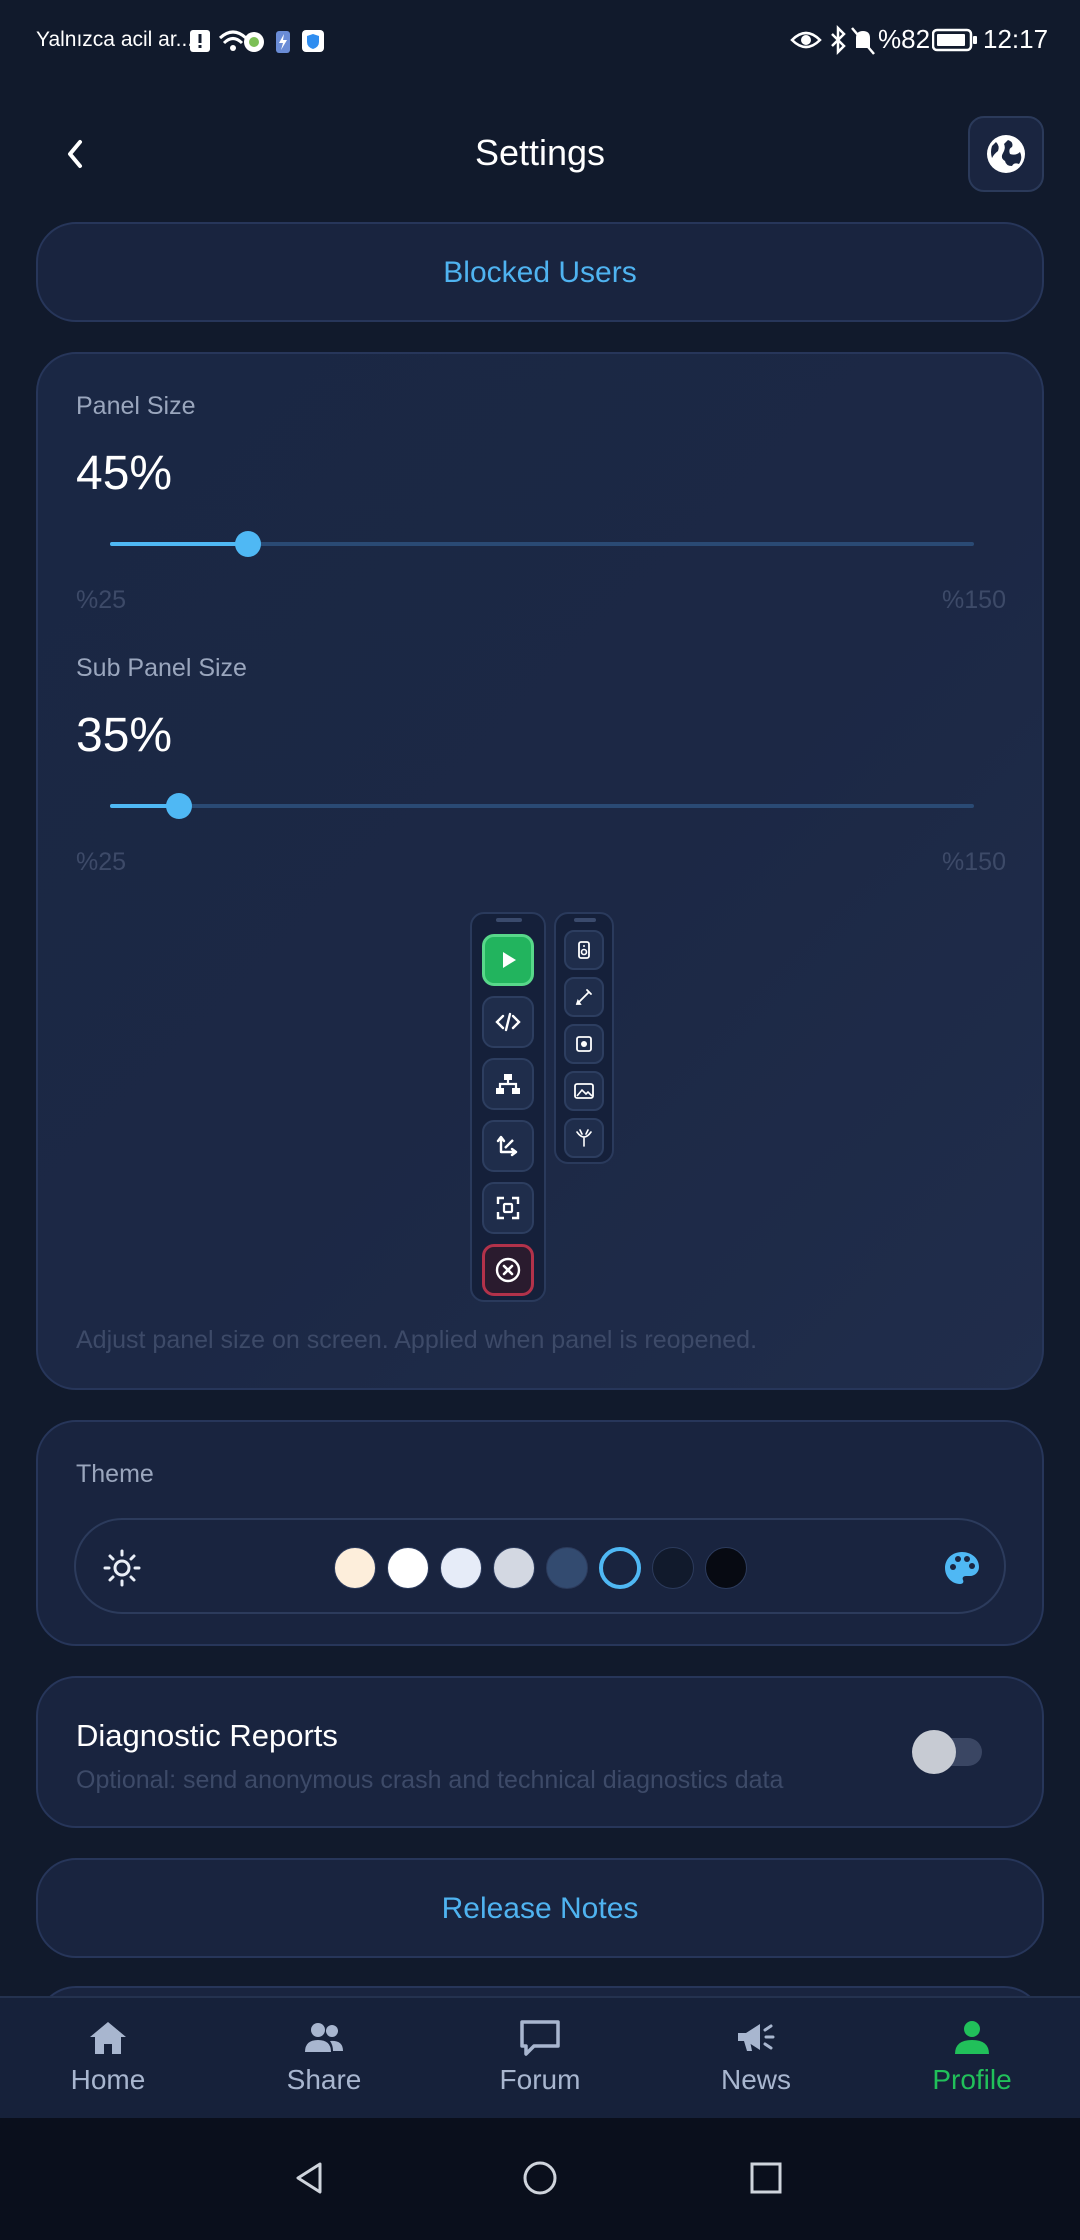 This screenshot has width=1080, height=2240. I want to click on sub-panel-size-value: 35%, so click(124, 735).